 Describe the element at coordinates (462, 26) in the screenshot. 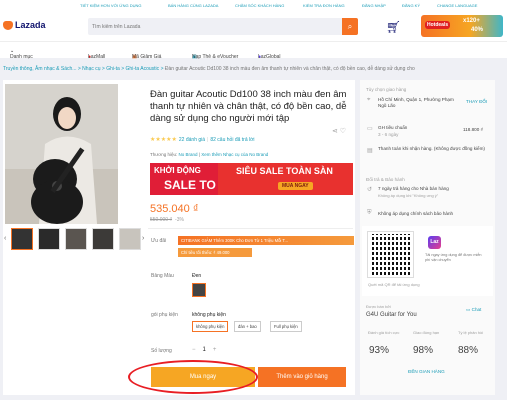

I see `promo-banner: Hotdeals x120+ 40%` at that location.